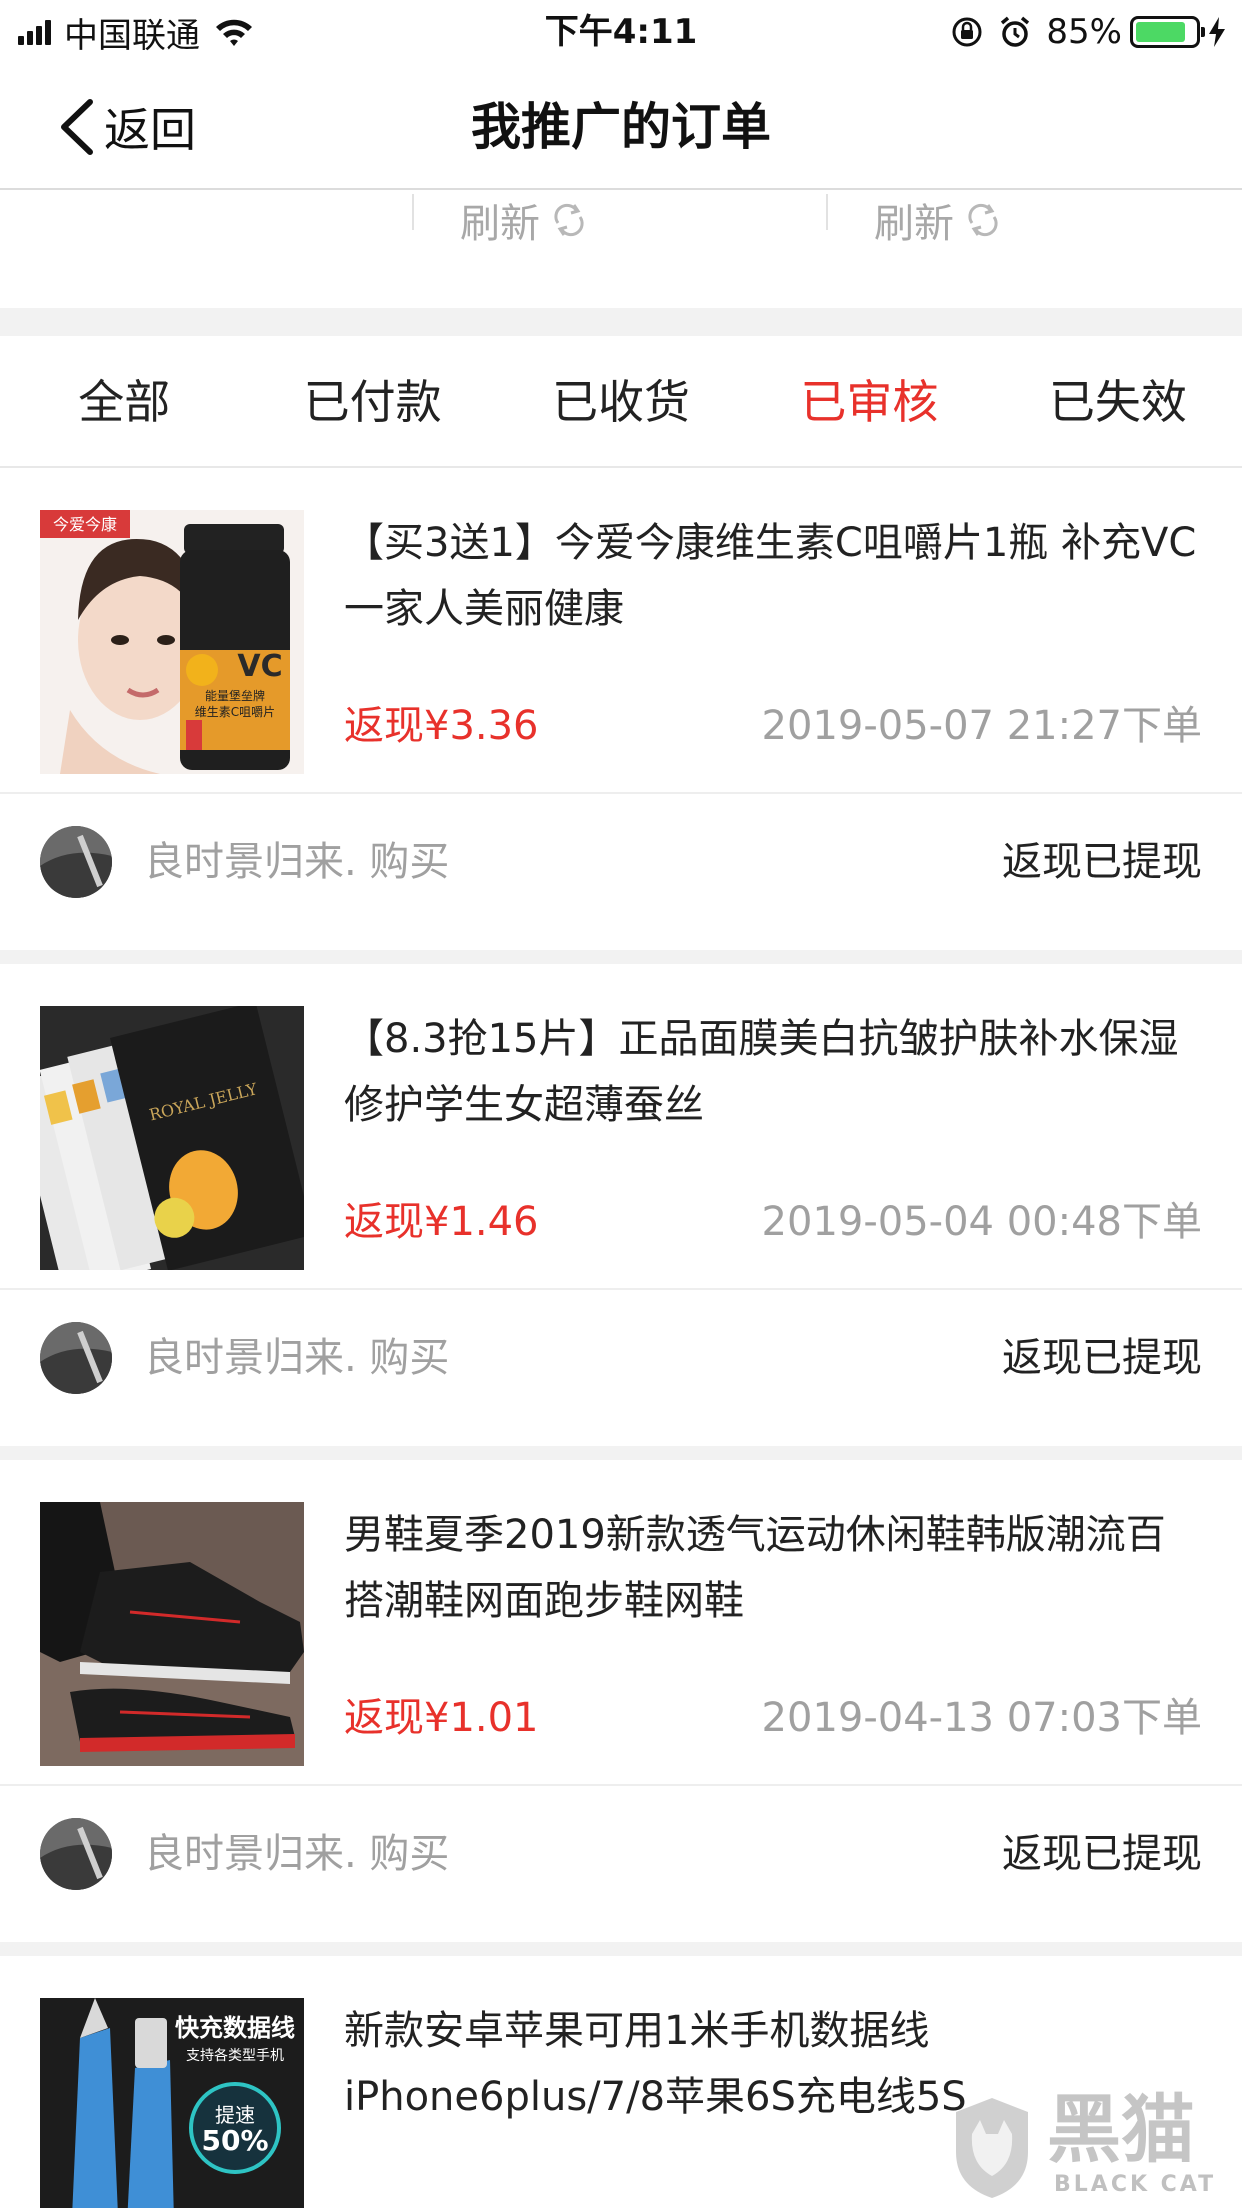 This screenshot has width=1242, height=2208. I want to click on brand-logo-text: 今爱今康, so click(85, 524).